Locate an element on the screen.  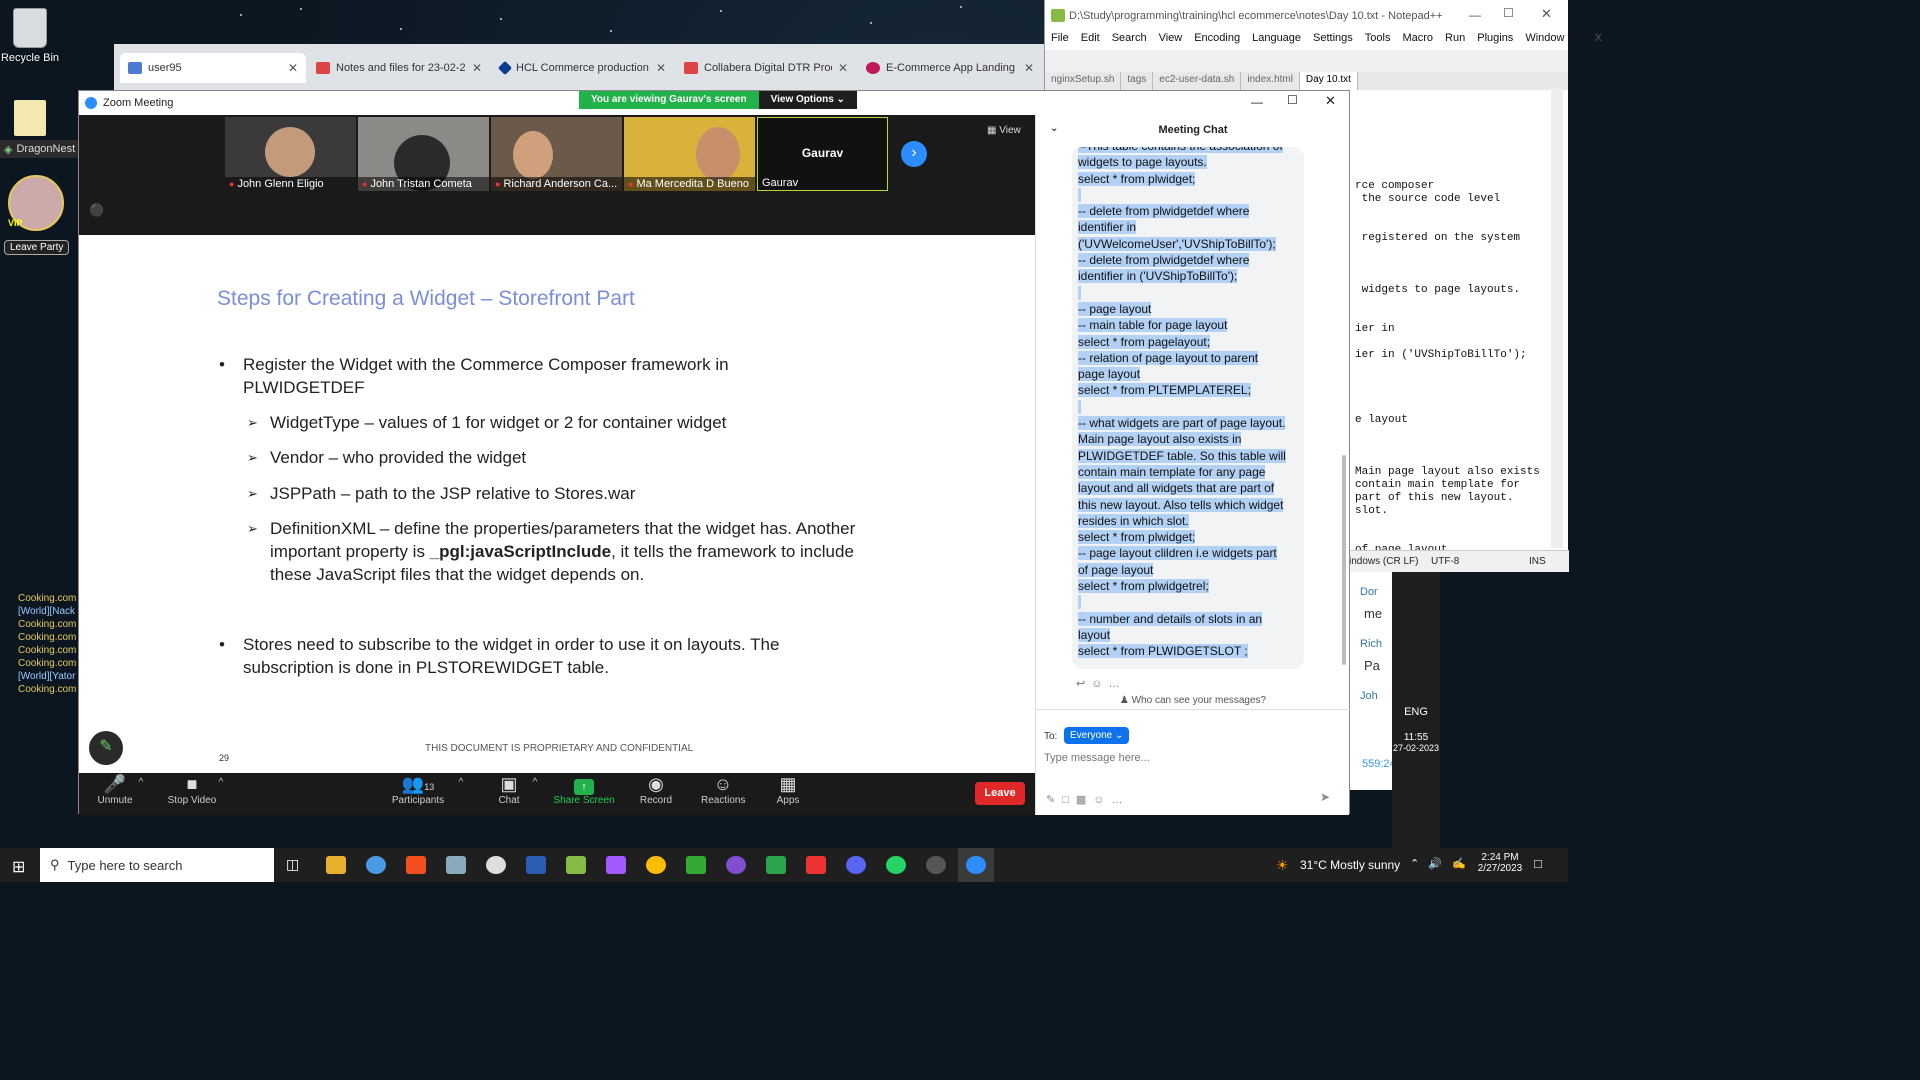
chat-scrollbar is located at coordinates (1344, 560).